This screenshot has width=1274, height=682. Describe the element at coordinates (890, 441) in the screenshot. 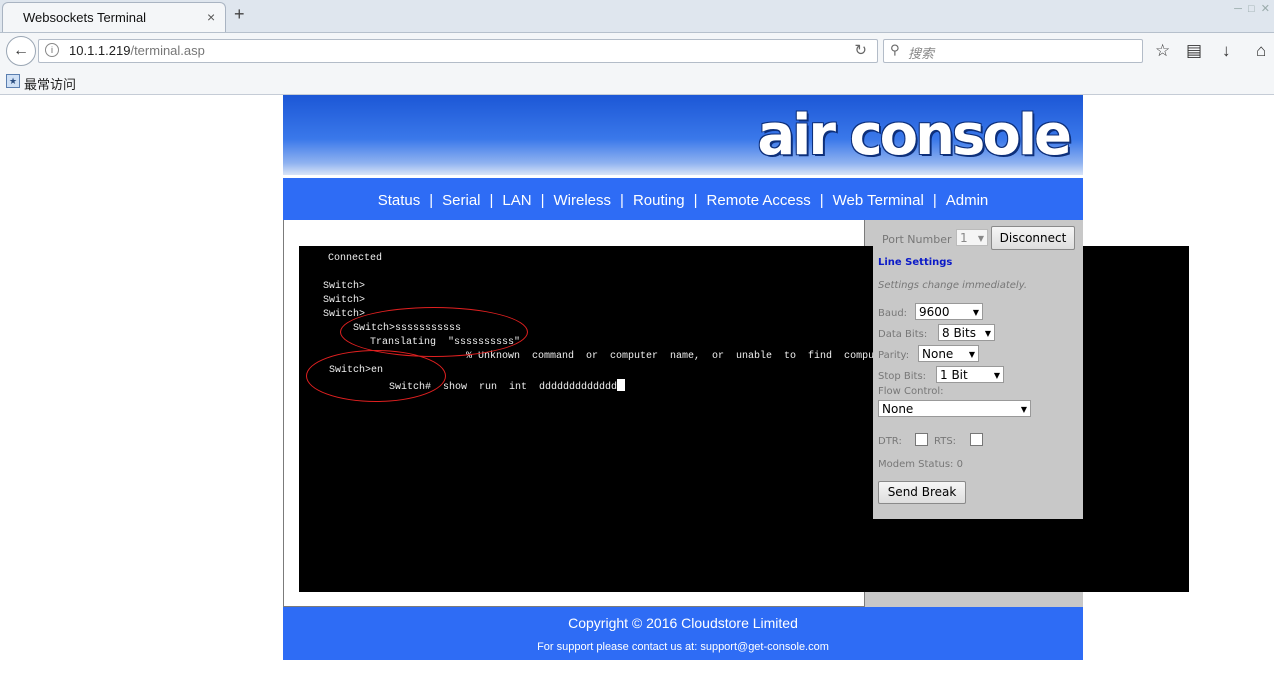

I see `dtr-label: DTR:` at that location.